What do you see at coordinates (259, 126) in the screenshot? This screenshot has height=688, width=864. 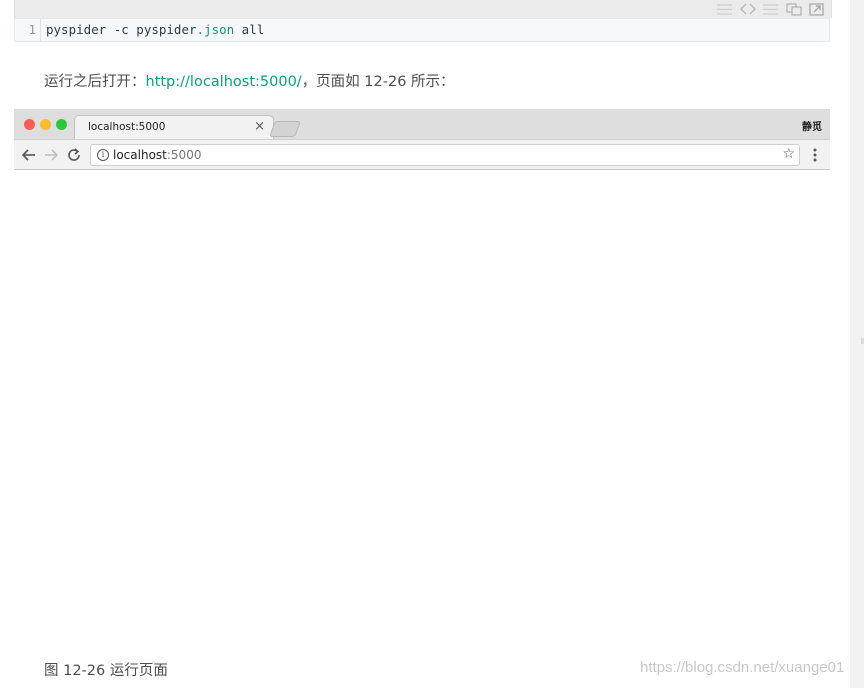 I see `tab-close-icon: ×` at bounding box center [259, 126].